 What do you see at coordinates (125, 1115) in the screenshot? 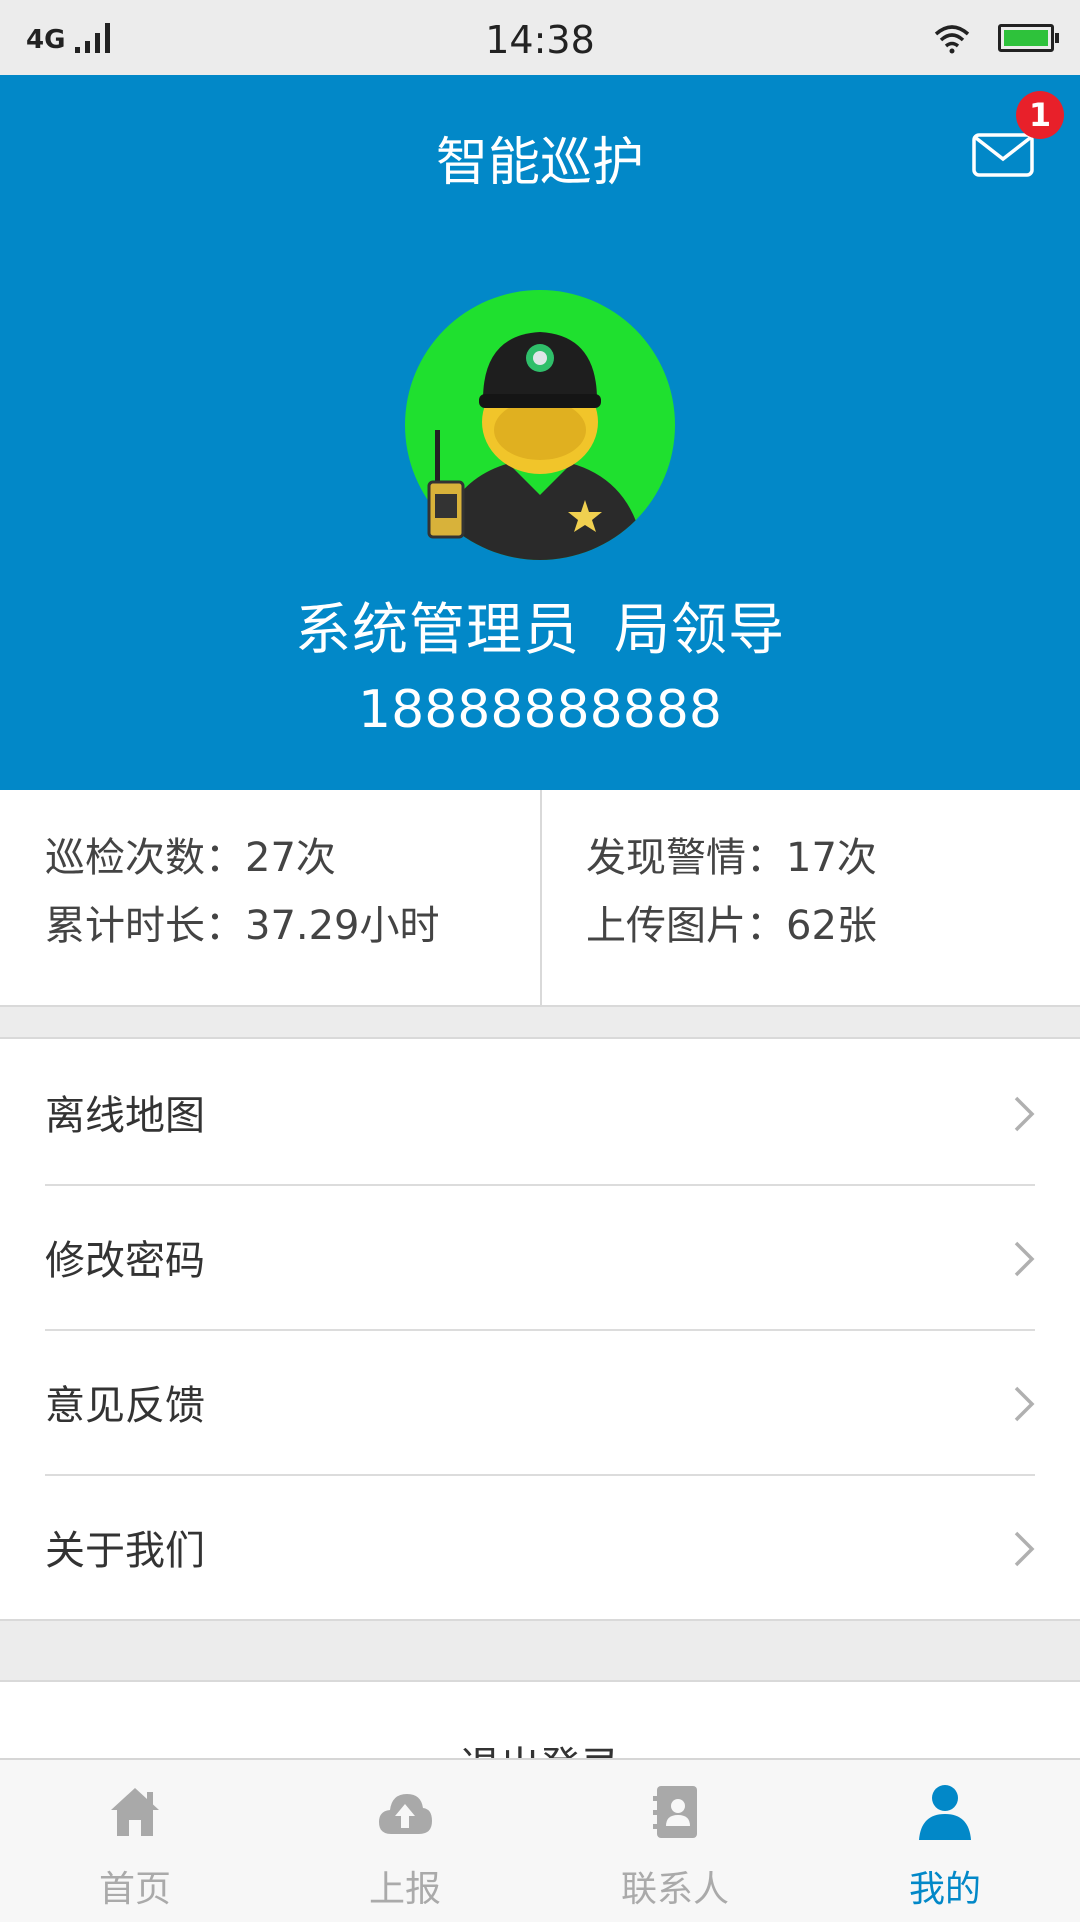
I see `menu-item-label: 离线地图` at bounding box center [125, 1115].